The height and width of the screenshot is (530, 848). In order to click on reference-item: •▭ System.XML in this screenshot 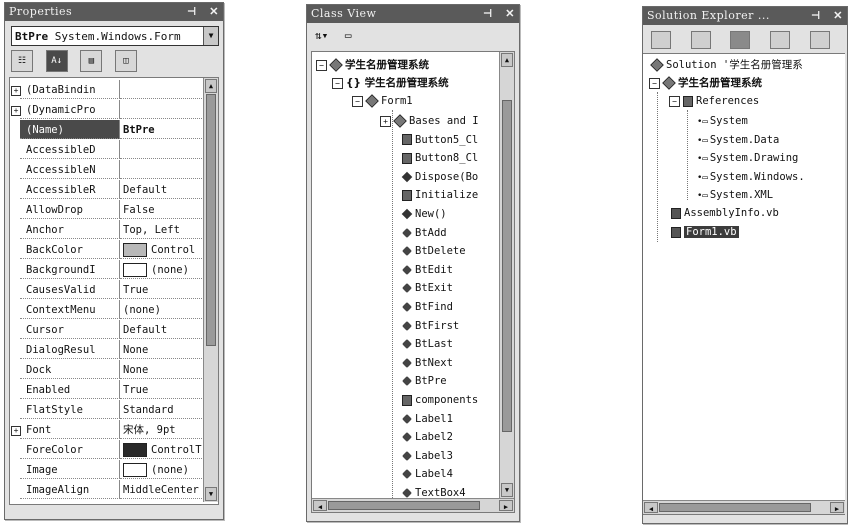, I will do `click(735, 195)`.